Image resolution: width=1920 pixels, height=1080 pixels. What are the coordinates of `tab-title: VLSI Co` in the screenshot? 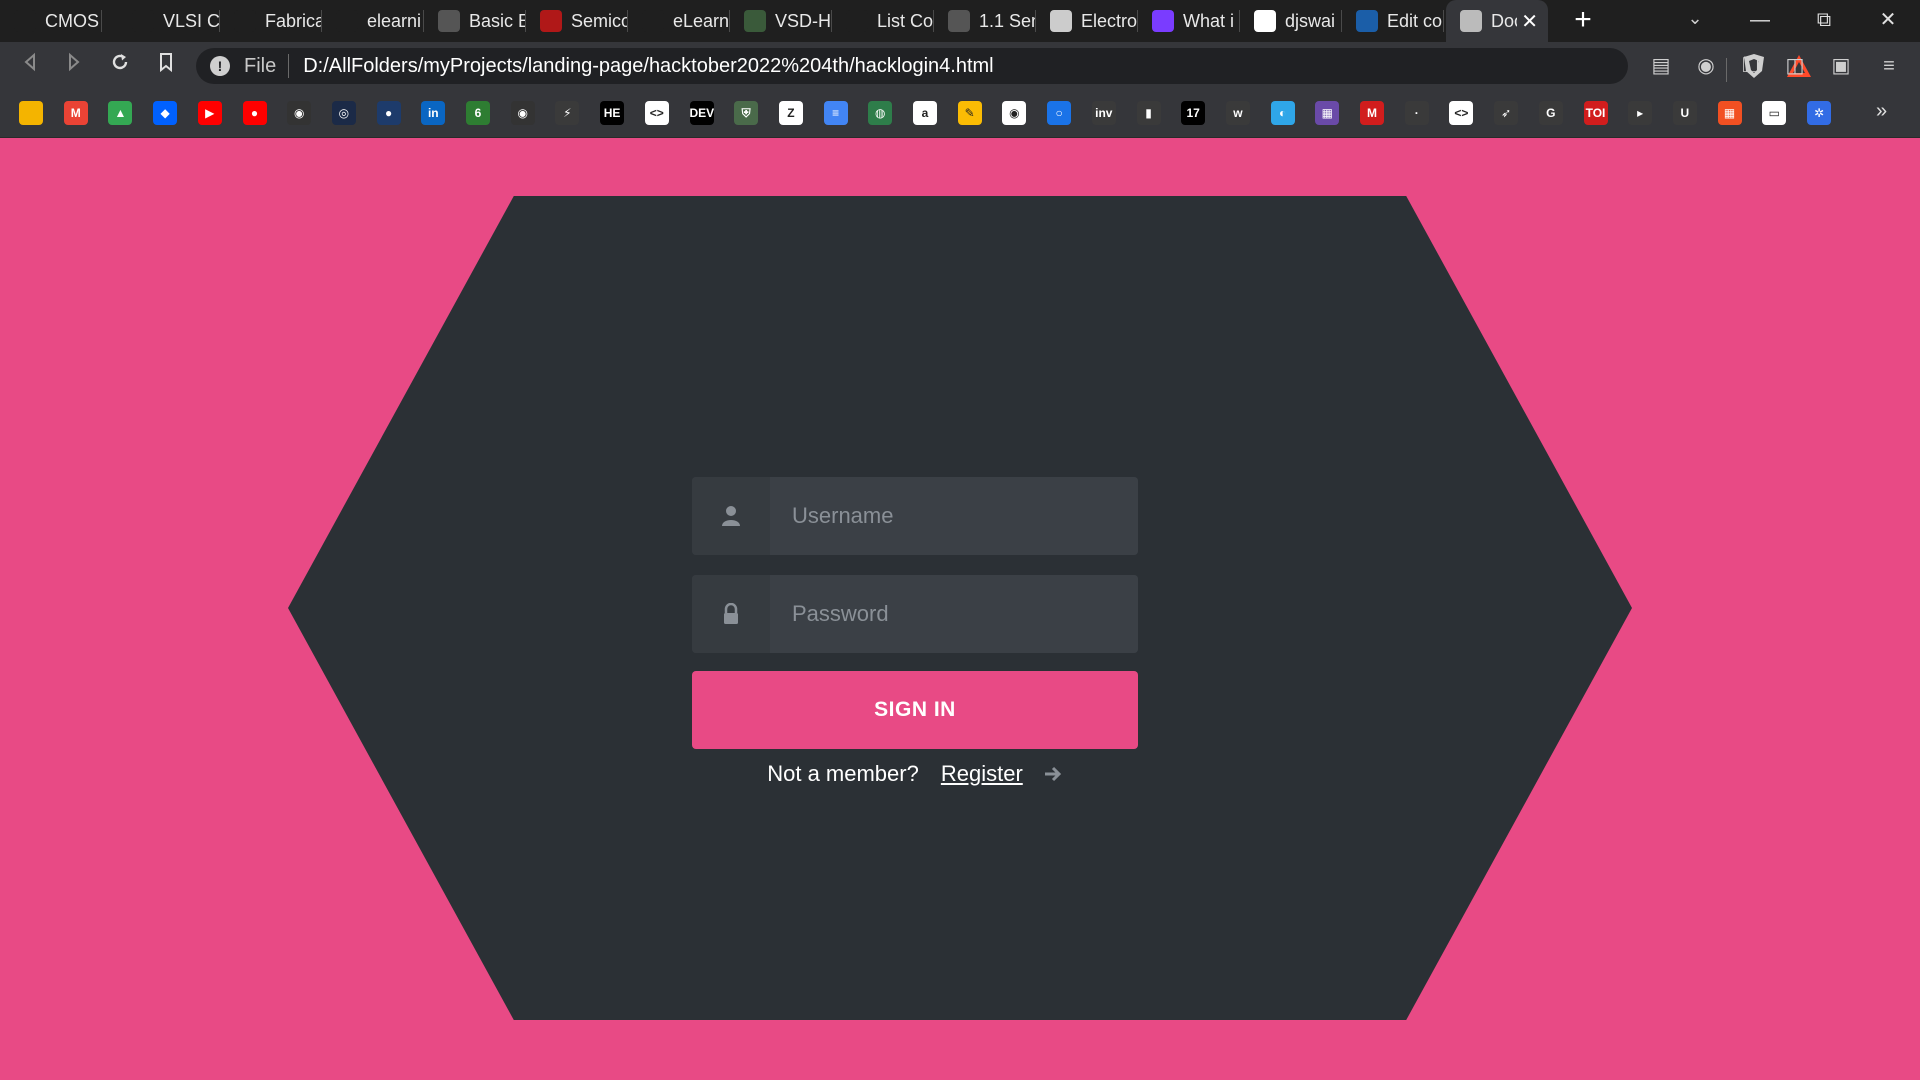 It's located at (191, 20).